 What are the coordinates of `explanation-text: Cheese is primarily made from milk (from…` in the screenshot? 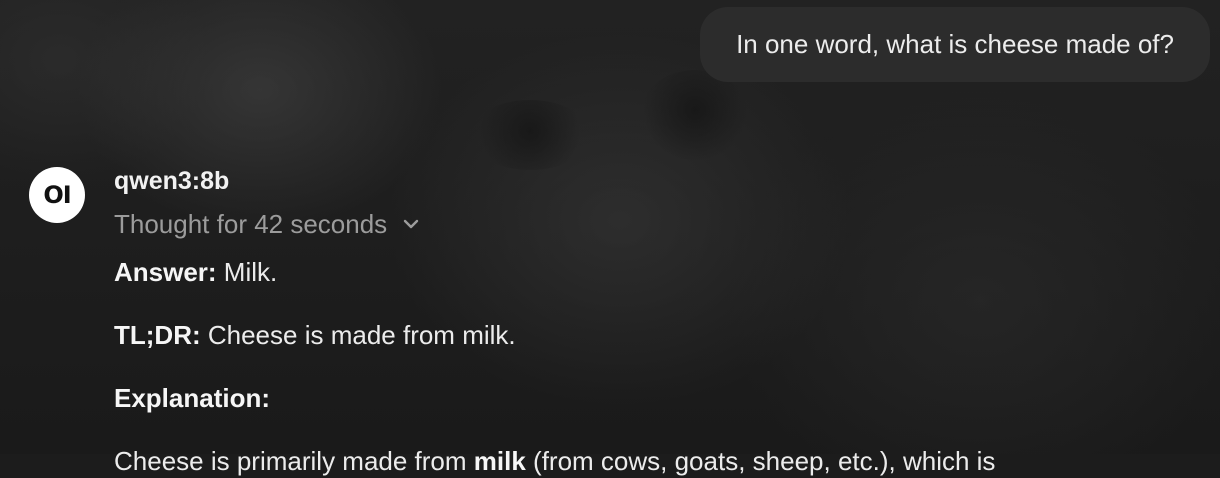 It's located at (659, 461).